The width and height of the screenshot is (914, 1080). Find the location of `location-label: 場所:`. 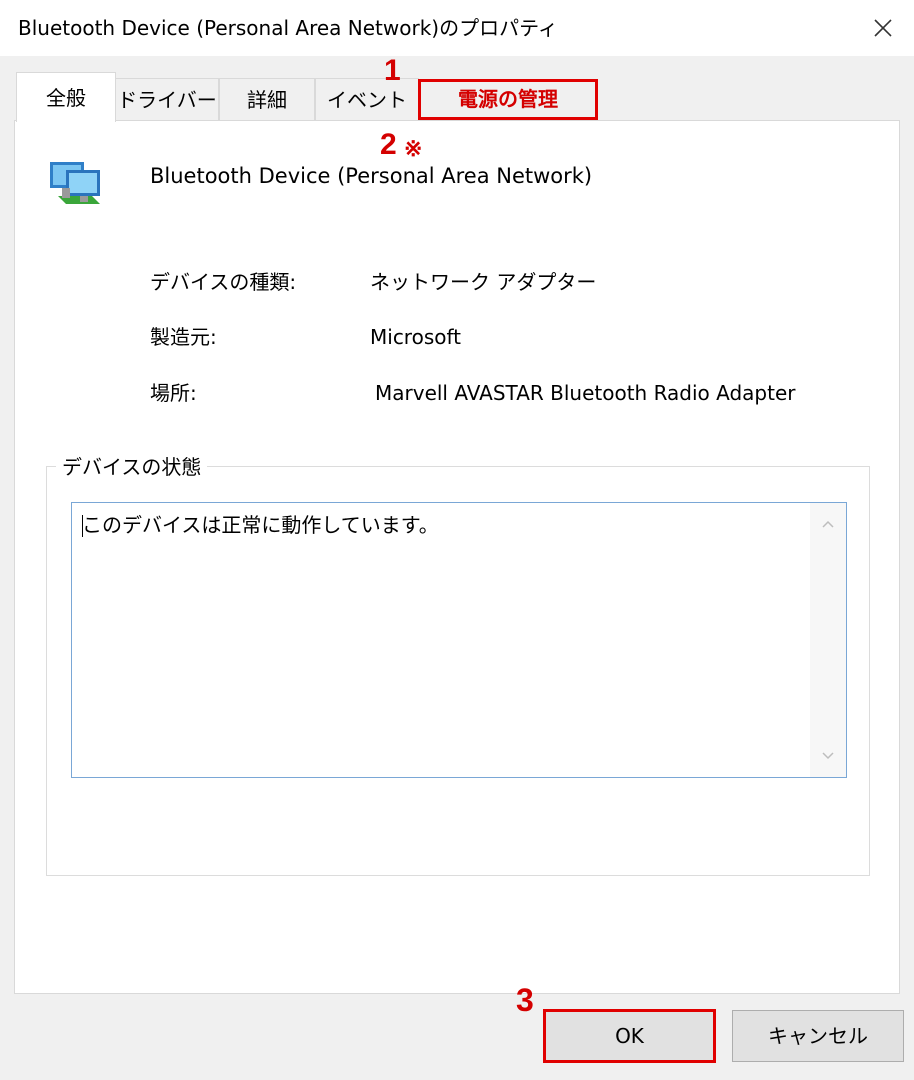

location-label: 場所: is located at coordinates (173, 393).